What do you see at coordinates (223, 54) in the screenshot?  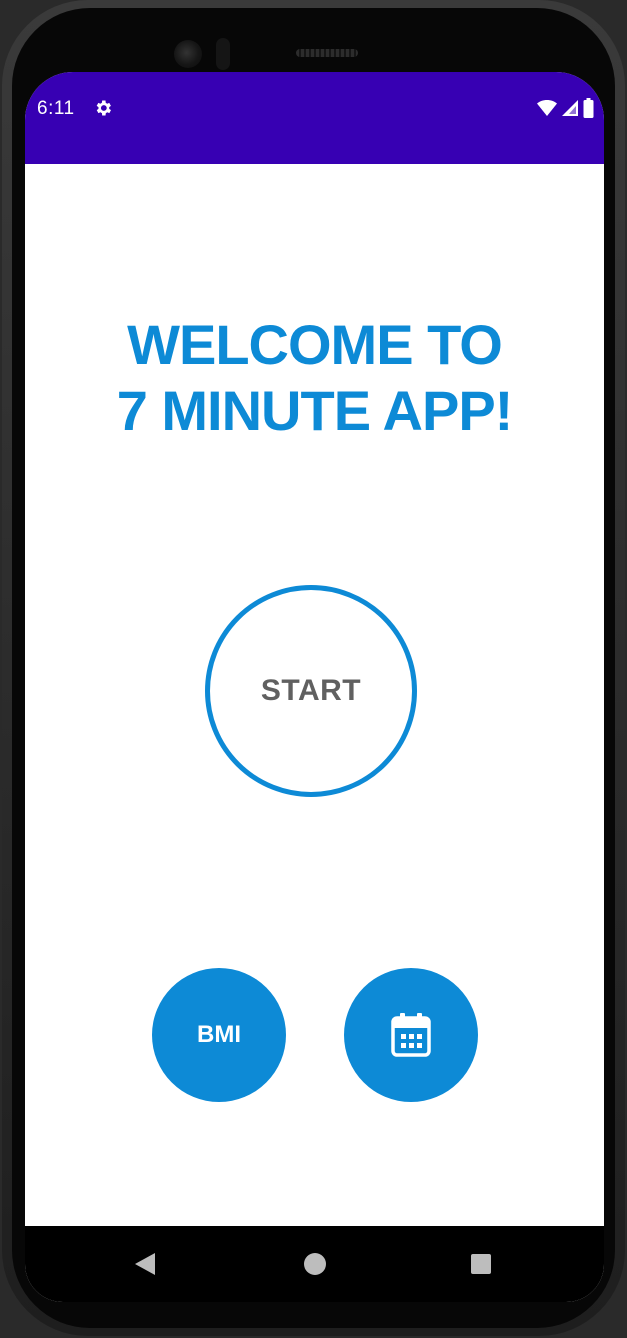 I see `proximity-sensor` at bounding box center [223, 54].